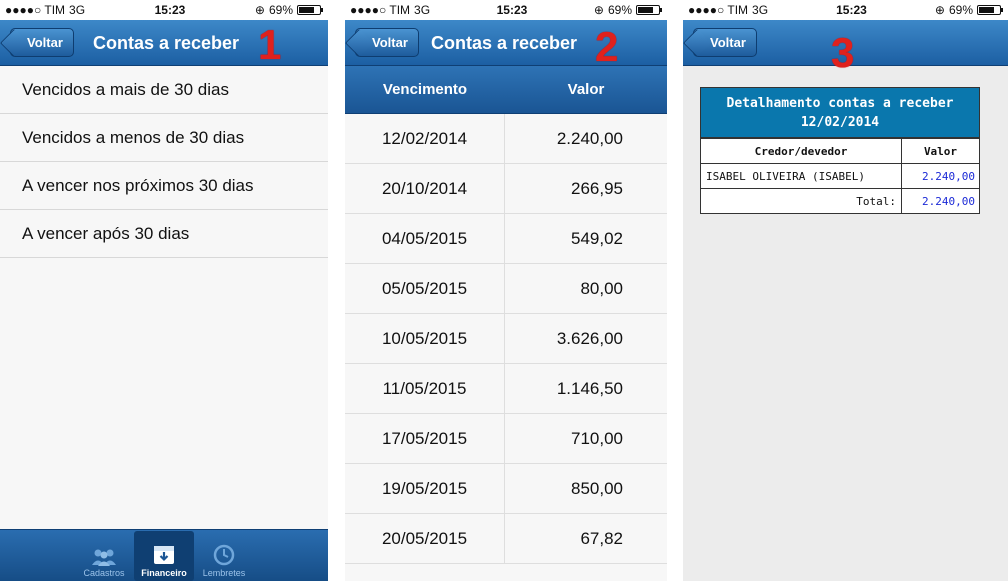 Image resolution: width=1008 pixels, height=581 pixels. Describe the element at coordinates (164, 186) in the screenshot. I see `menu-item-due-next-30: A vencer nos próximos 30 dias` at that location.